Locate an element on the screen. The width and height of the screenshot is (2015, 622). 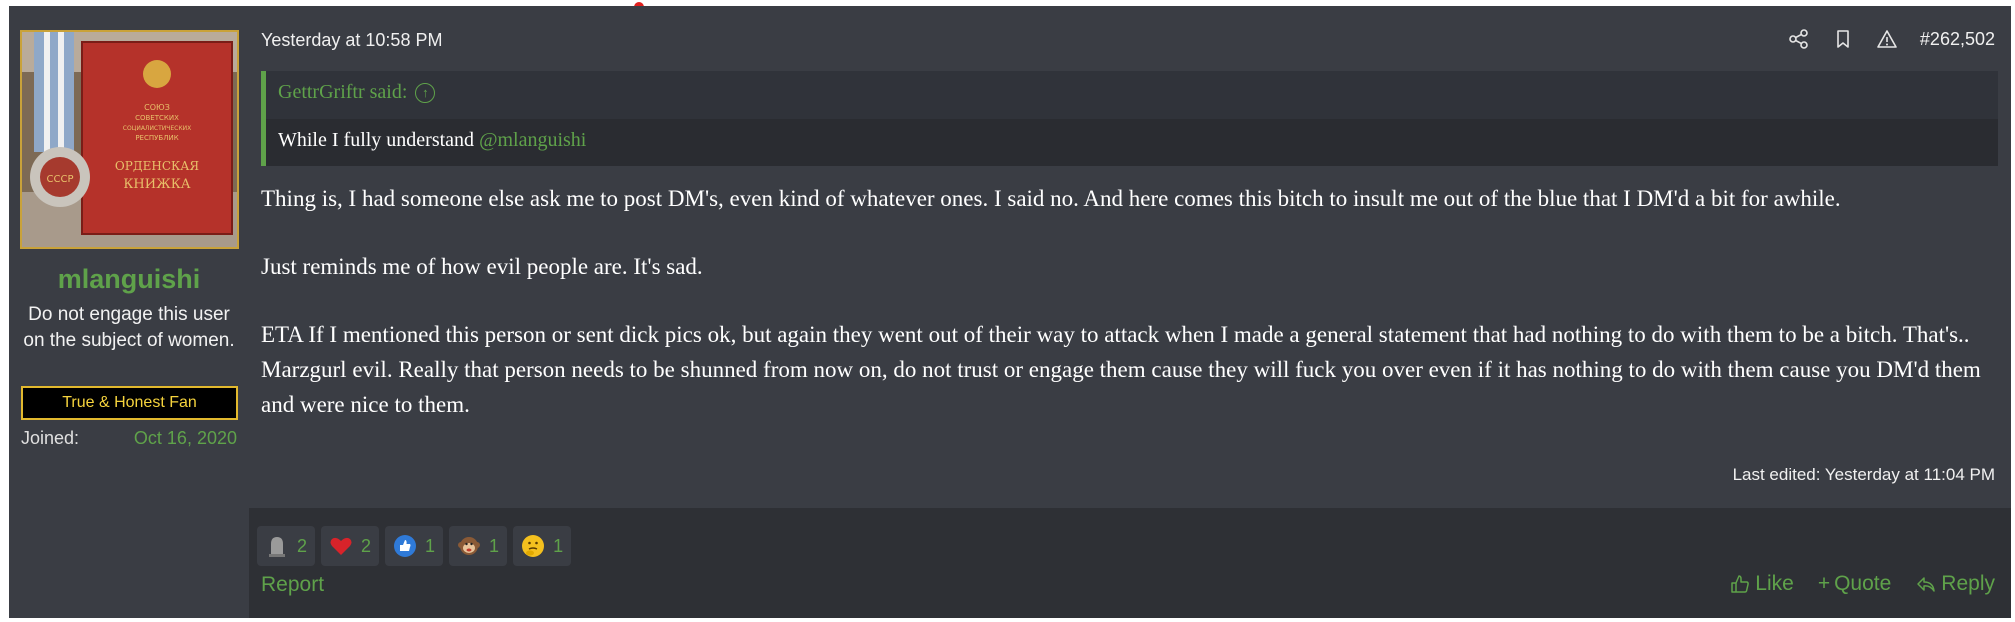
quote-button: + Quote is located at coordinates (1854, 584).